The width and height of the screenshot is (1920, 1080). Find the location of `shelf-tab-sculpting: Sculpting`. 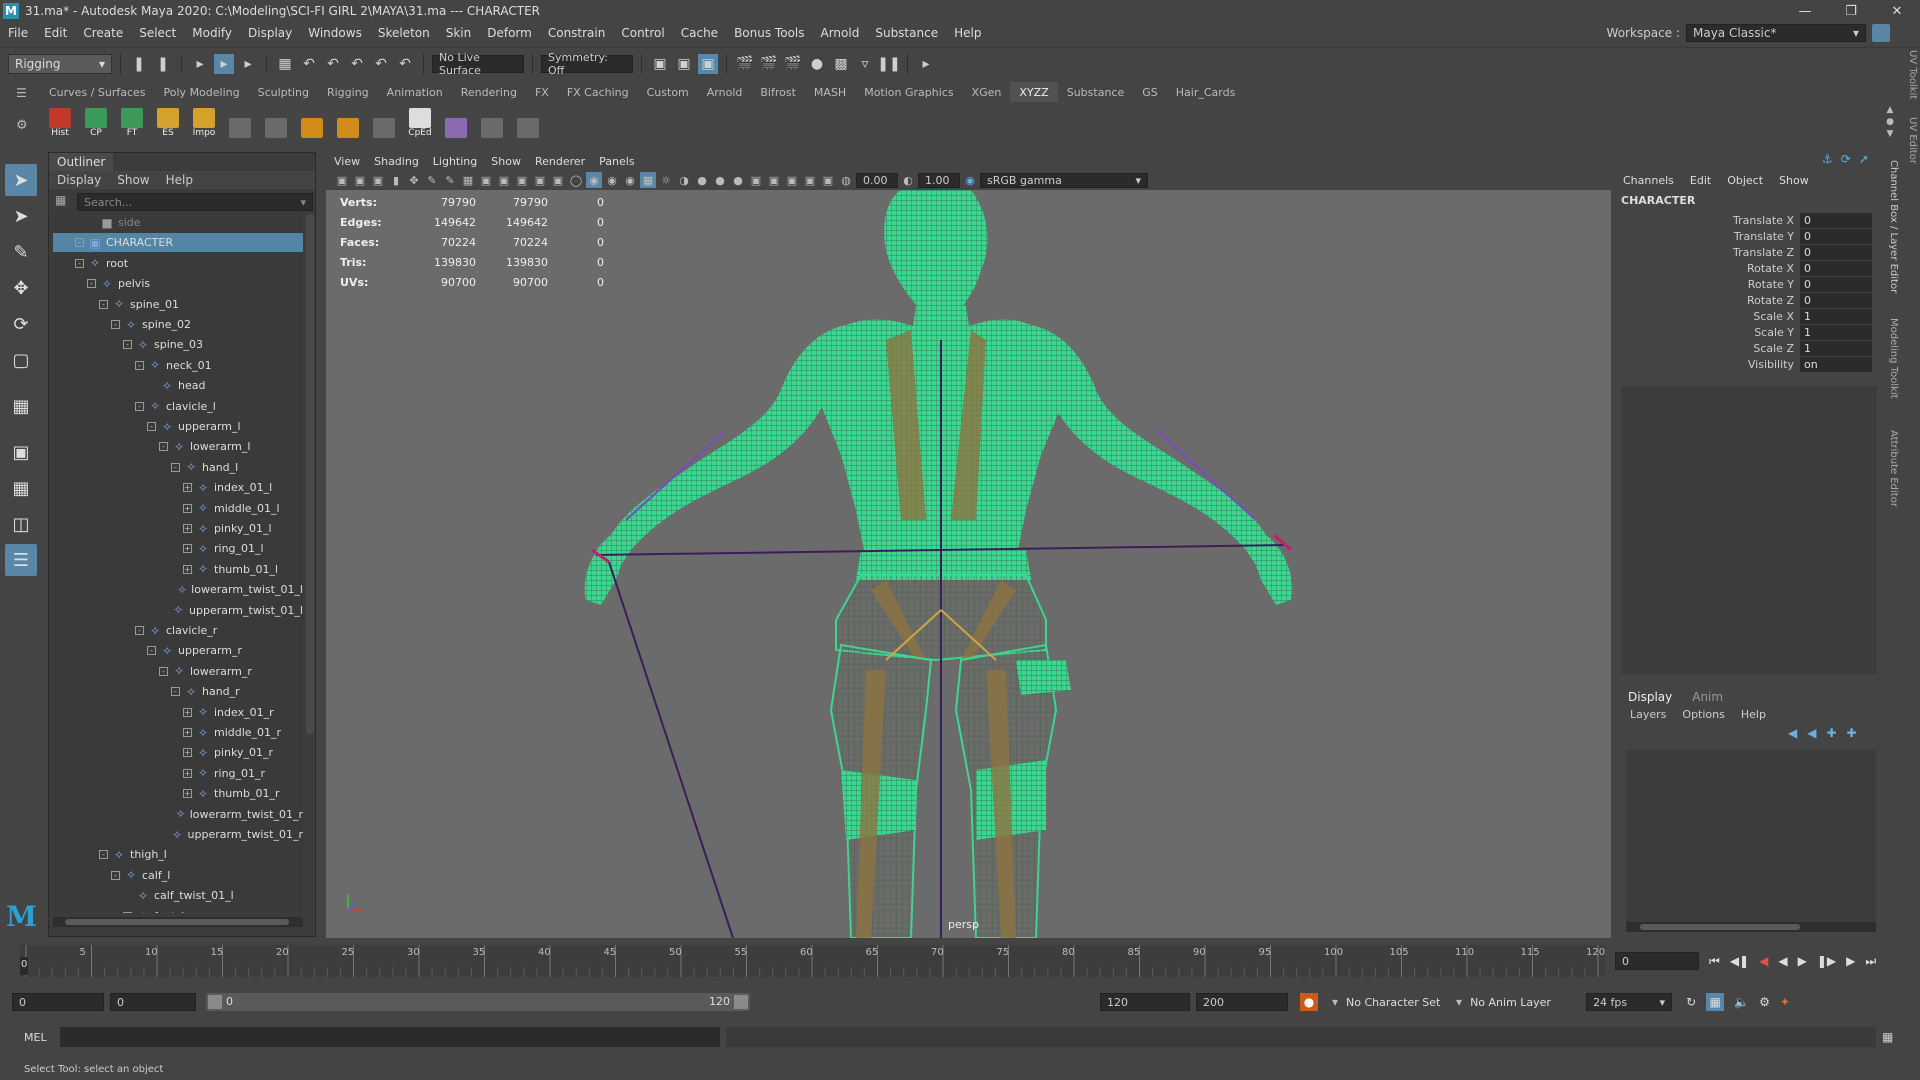

shelf-tab-sculpting: Sculpting is located at coordinates (283, 92).